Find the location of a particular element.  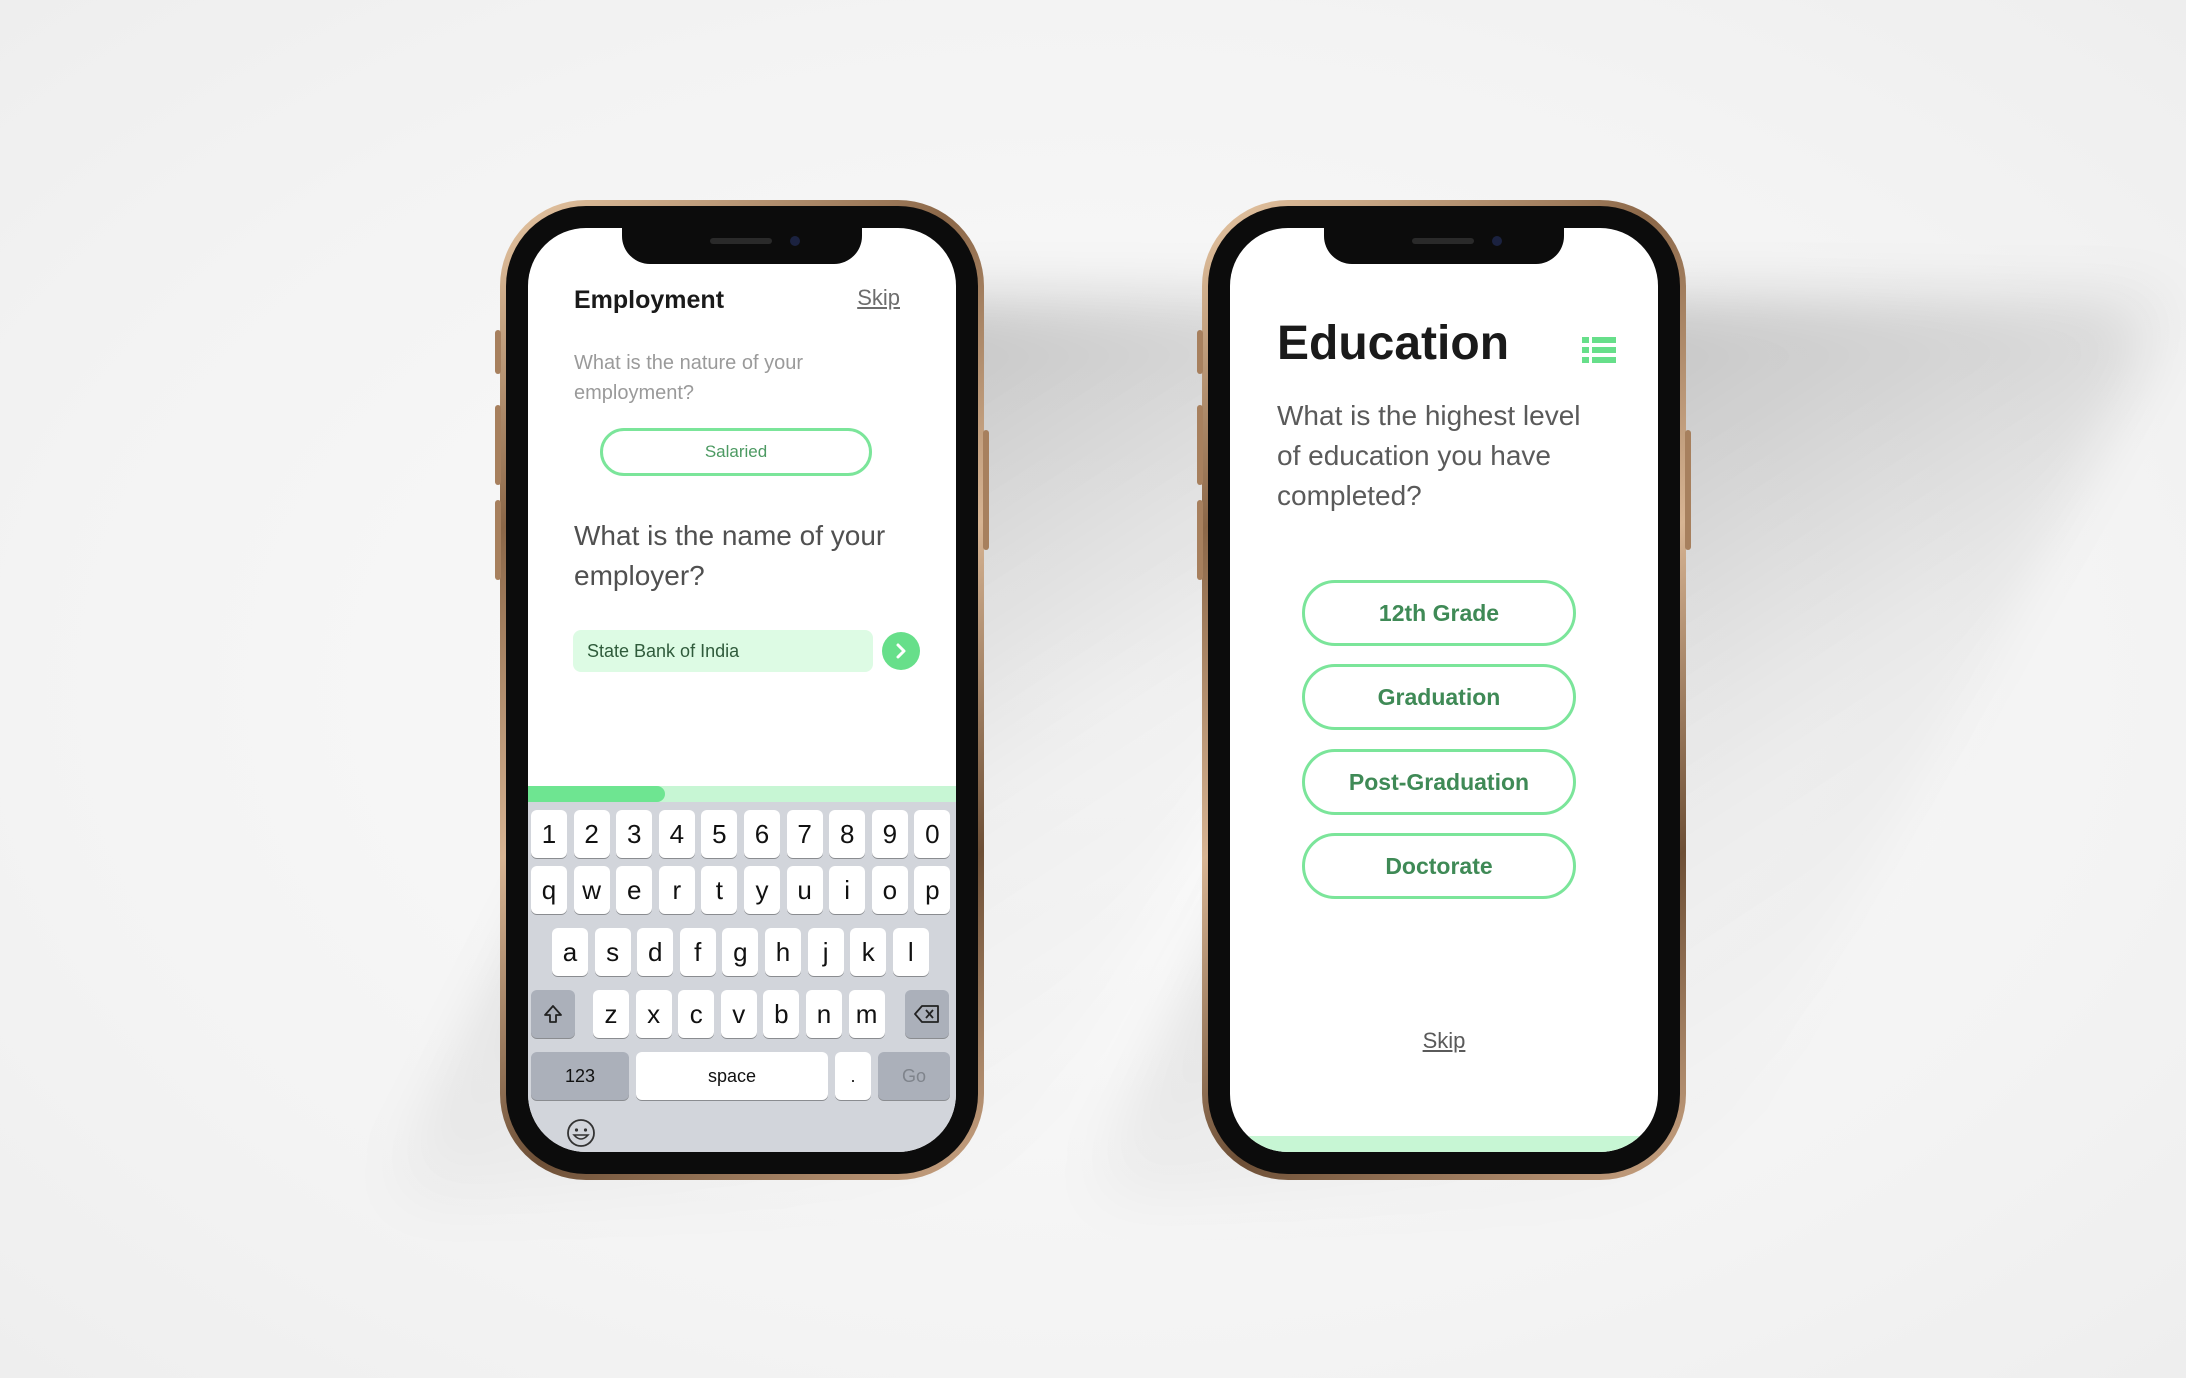

key-f: f is located at coordinates (697, 952).